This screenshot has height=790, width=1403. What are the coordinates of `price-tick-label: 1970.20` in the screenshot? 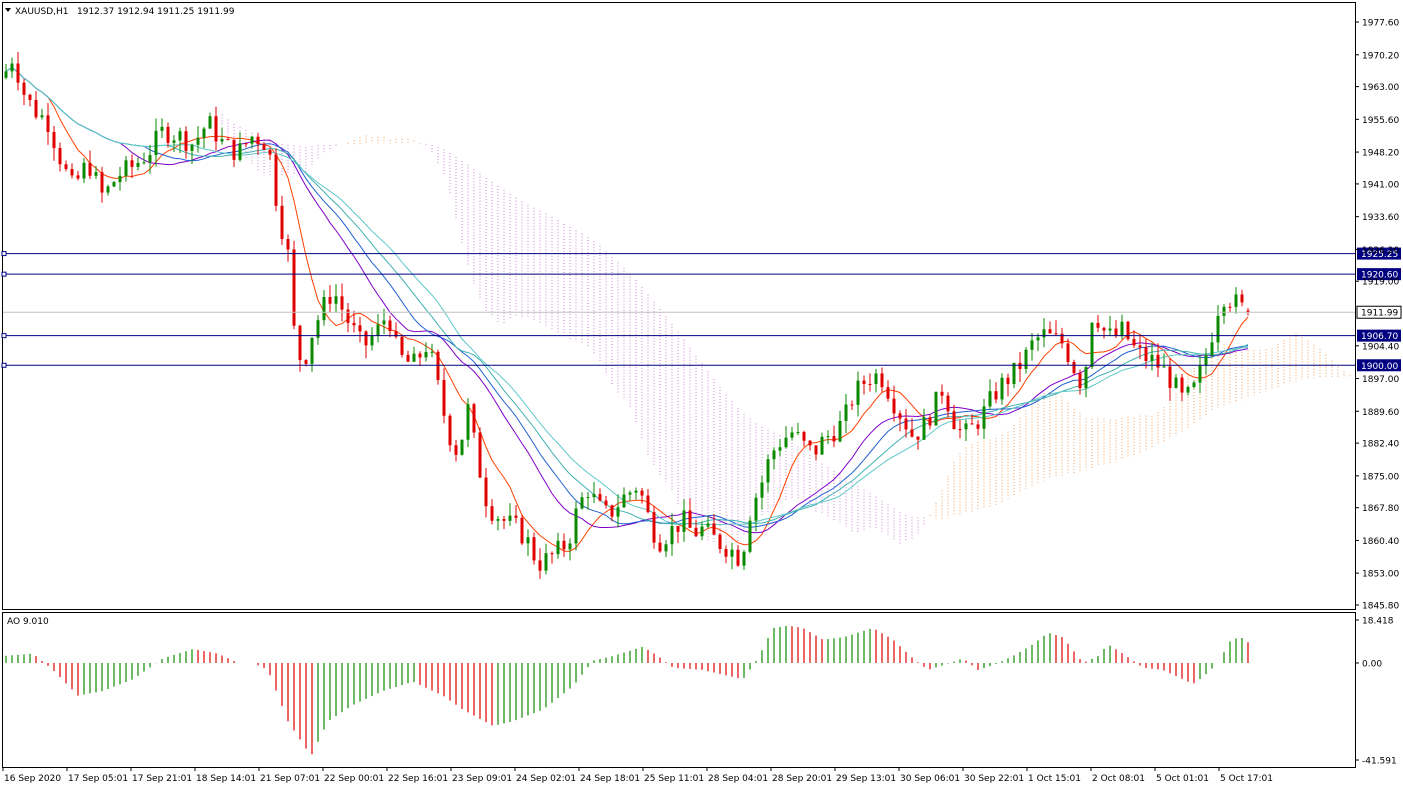 It's located at (1380, 56).